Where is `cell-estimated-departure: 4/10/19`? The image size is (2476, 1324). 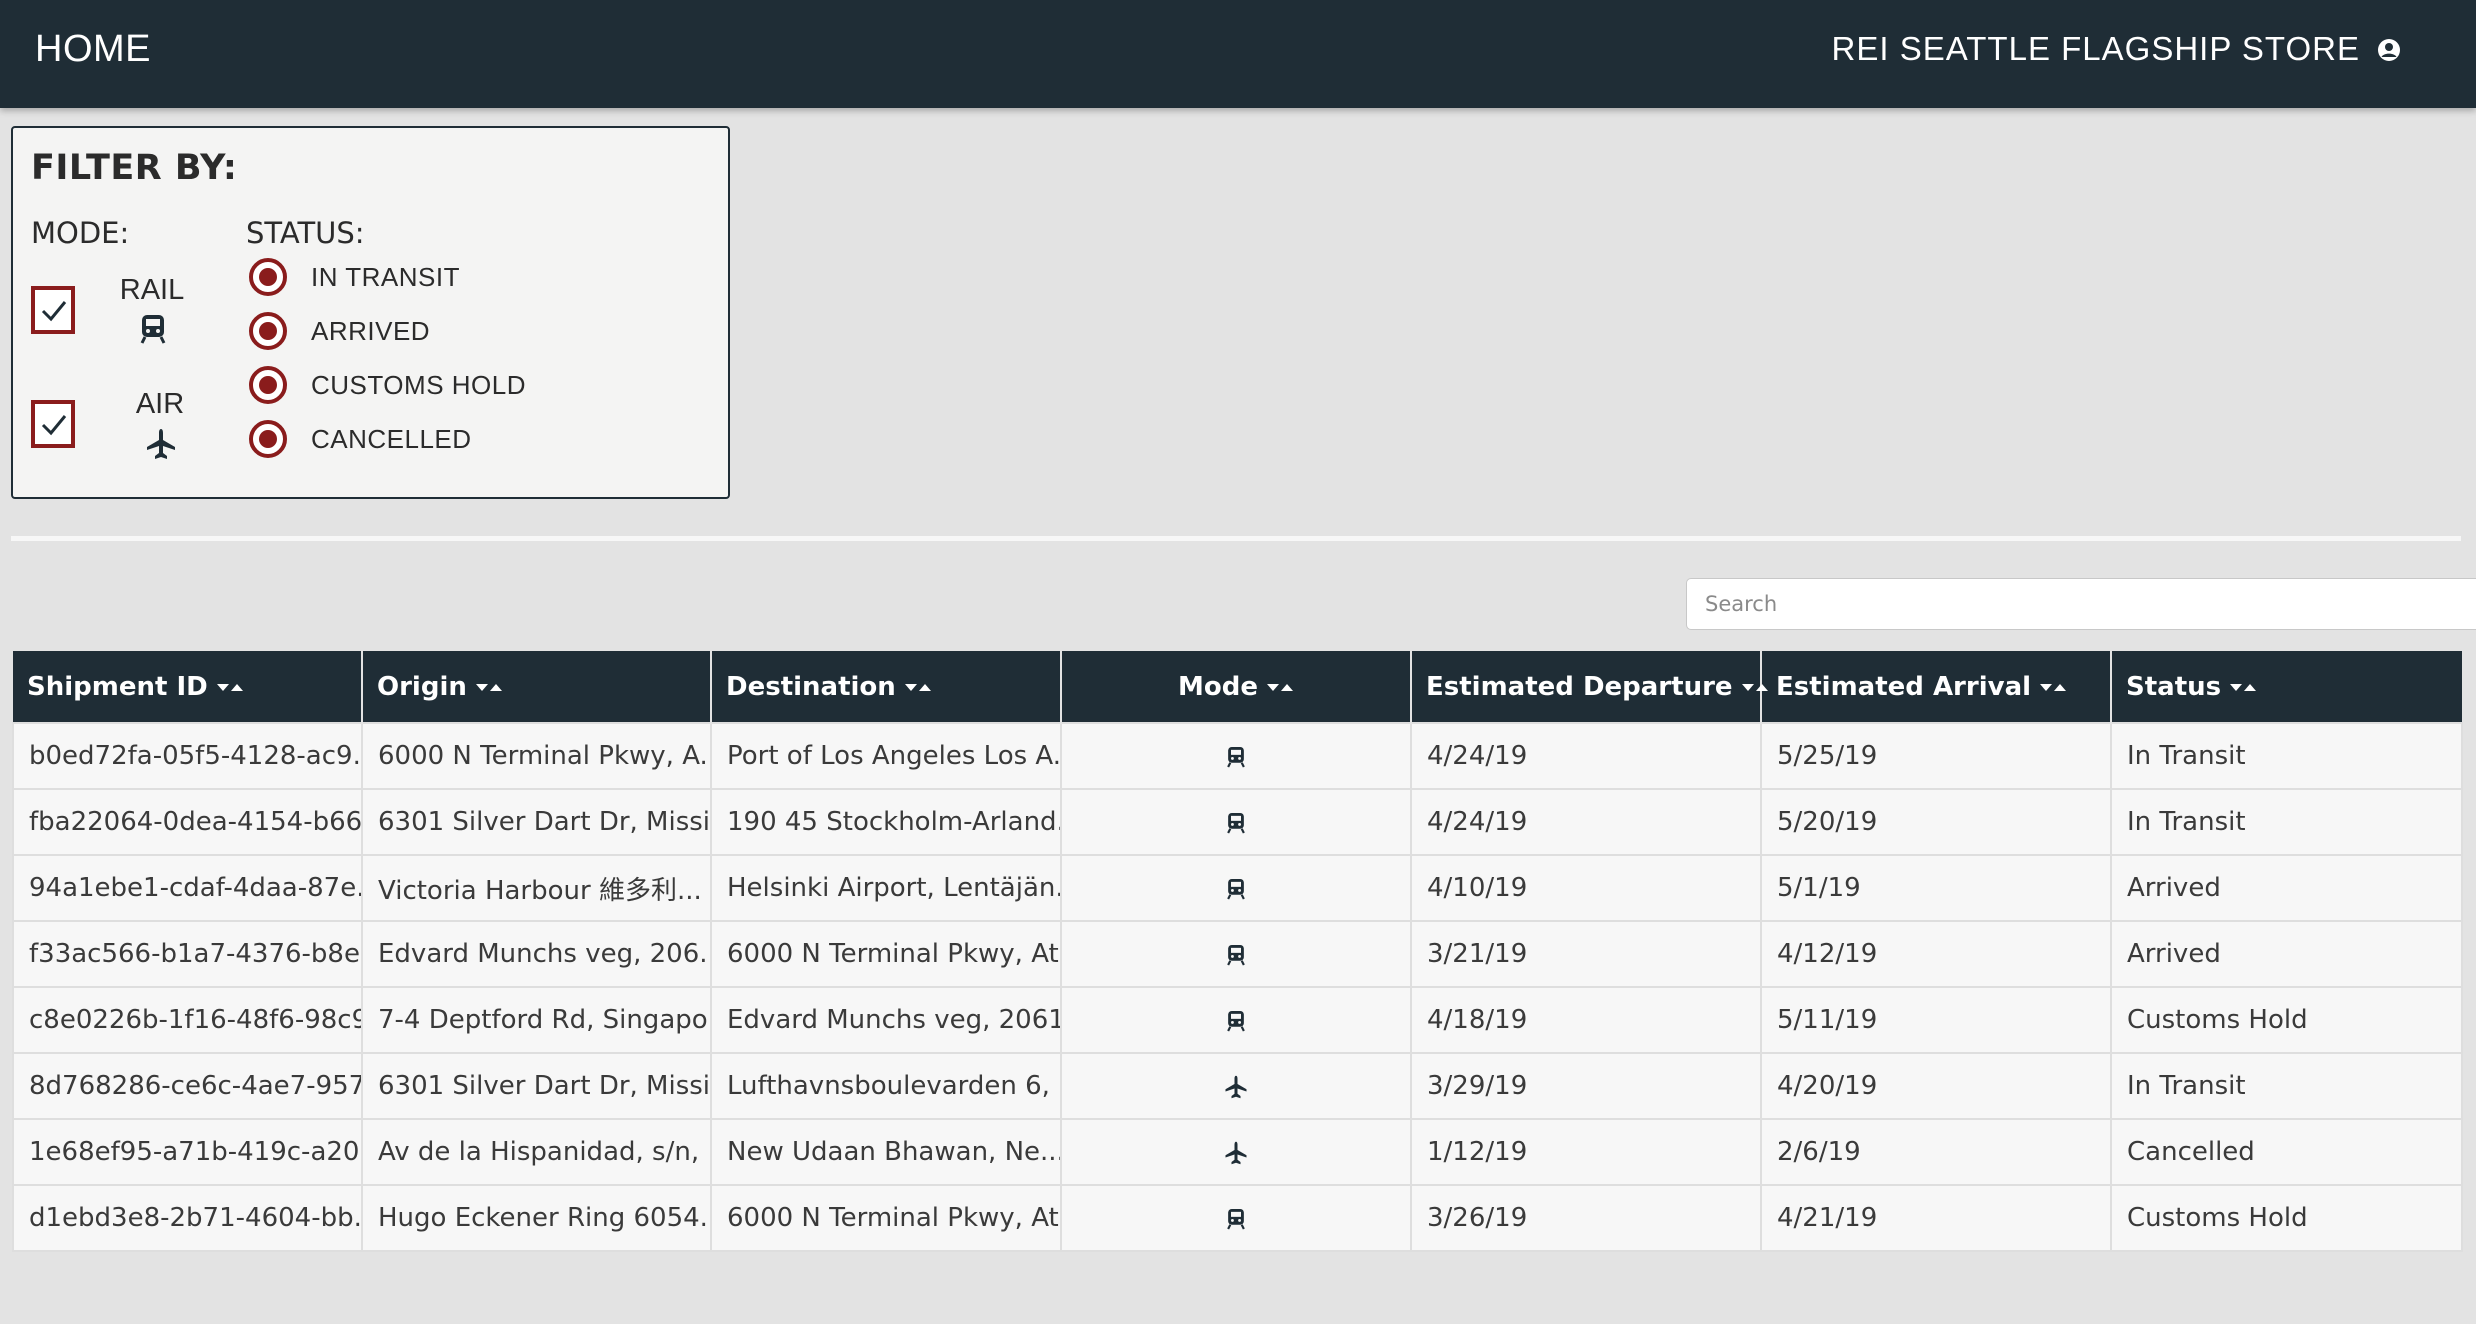
cell-estimated-departure: 4/10/19 is located at coordinates (1586, 888).